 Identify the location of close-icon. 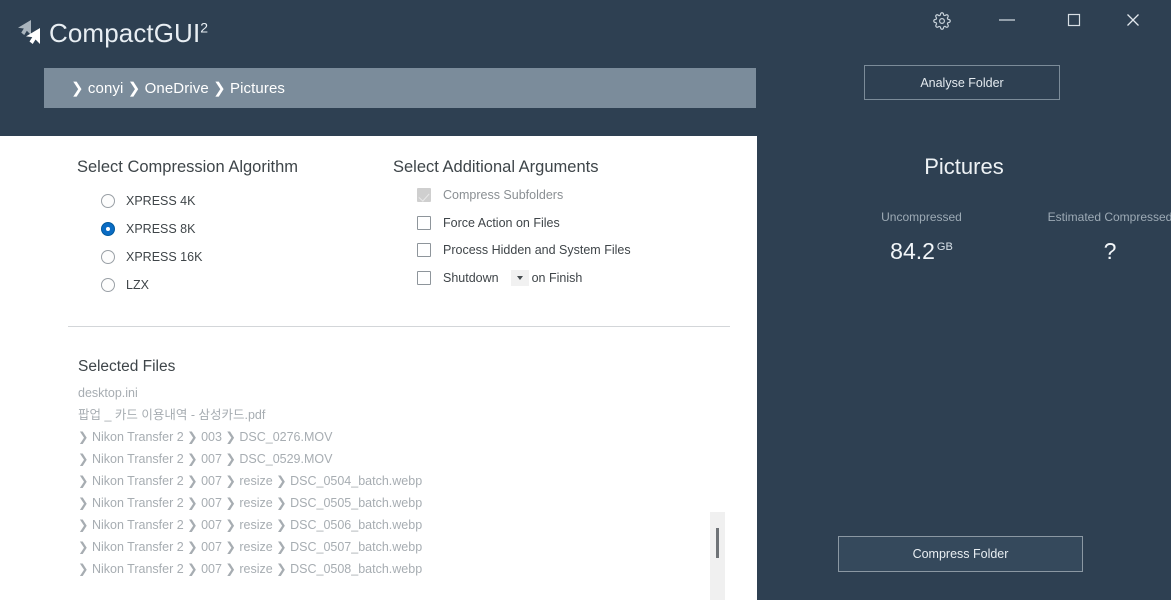
(1133, 20).